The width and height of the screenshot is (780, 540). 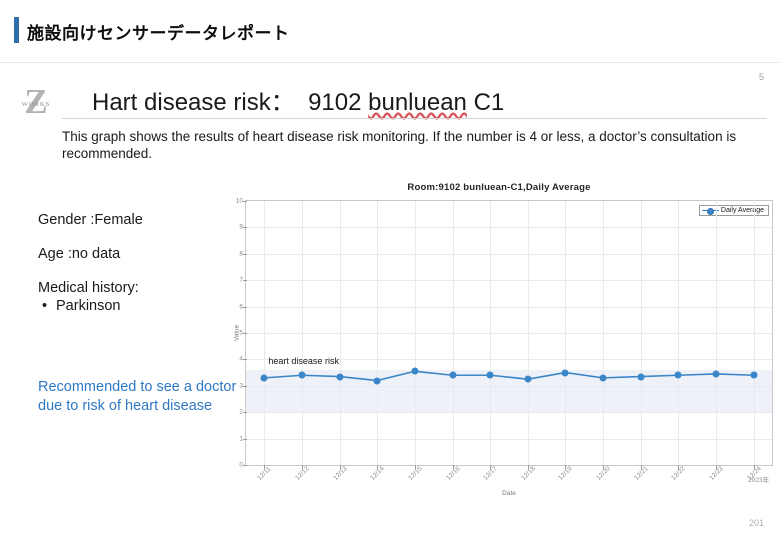 I want to click on title-divider, so click(x=414, y=118).